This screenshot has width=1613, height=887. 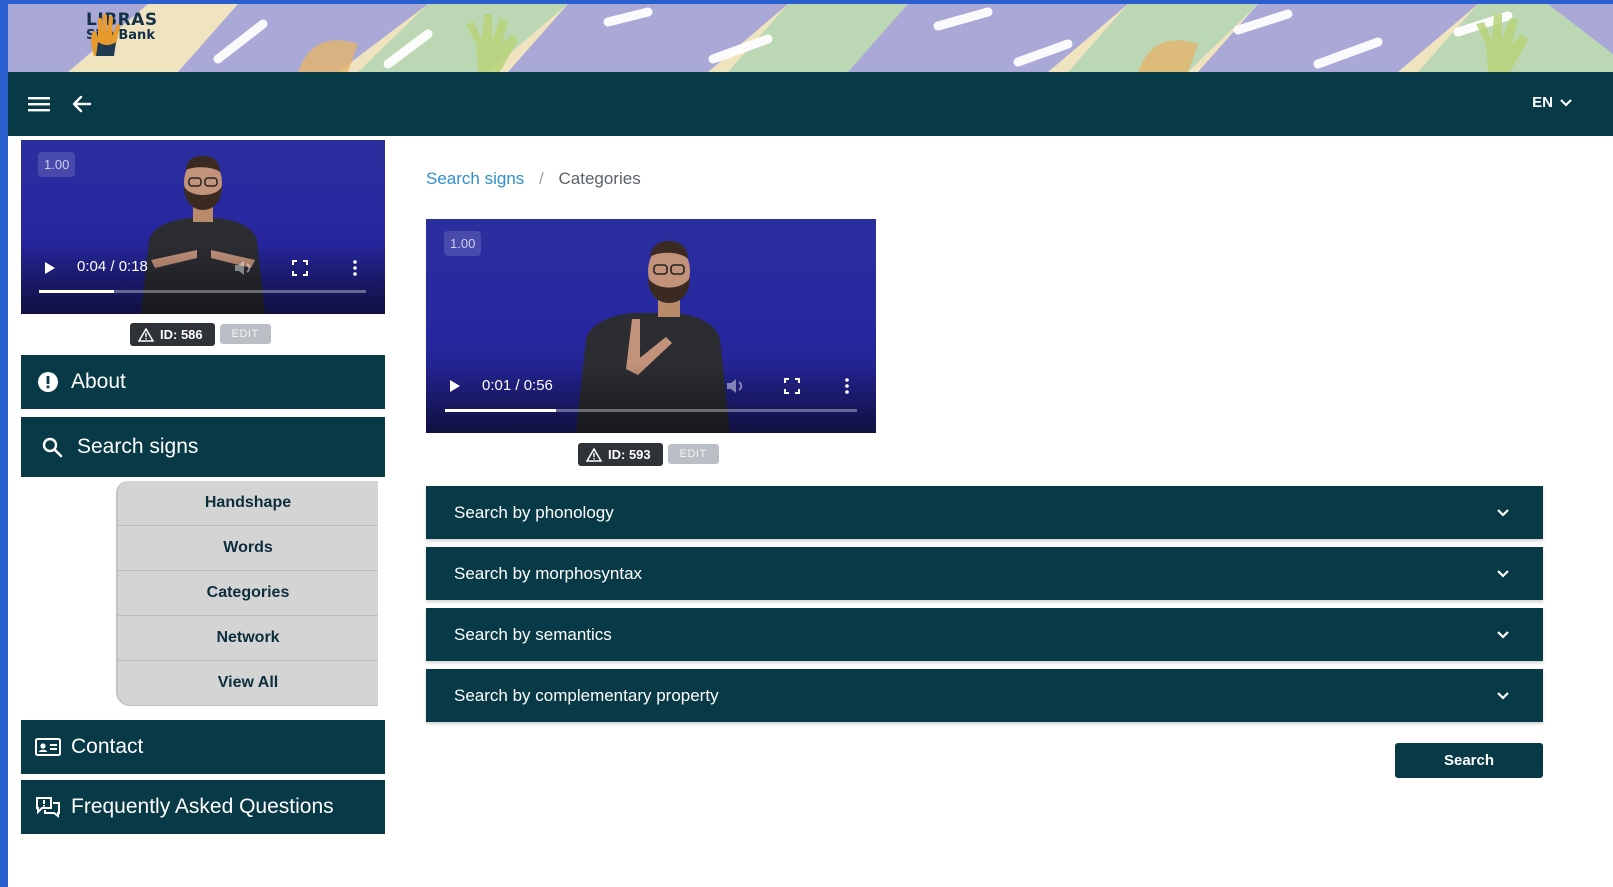 What do you see at coordinates (247, 683) in the screenshot?
I see `submenu-item-view-all: View All` at bounding box center [247, 683].